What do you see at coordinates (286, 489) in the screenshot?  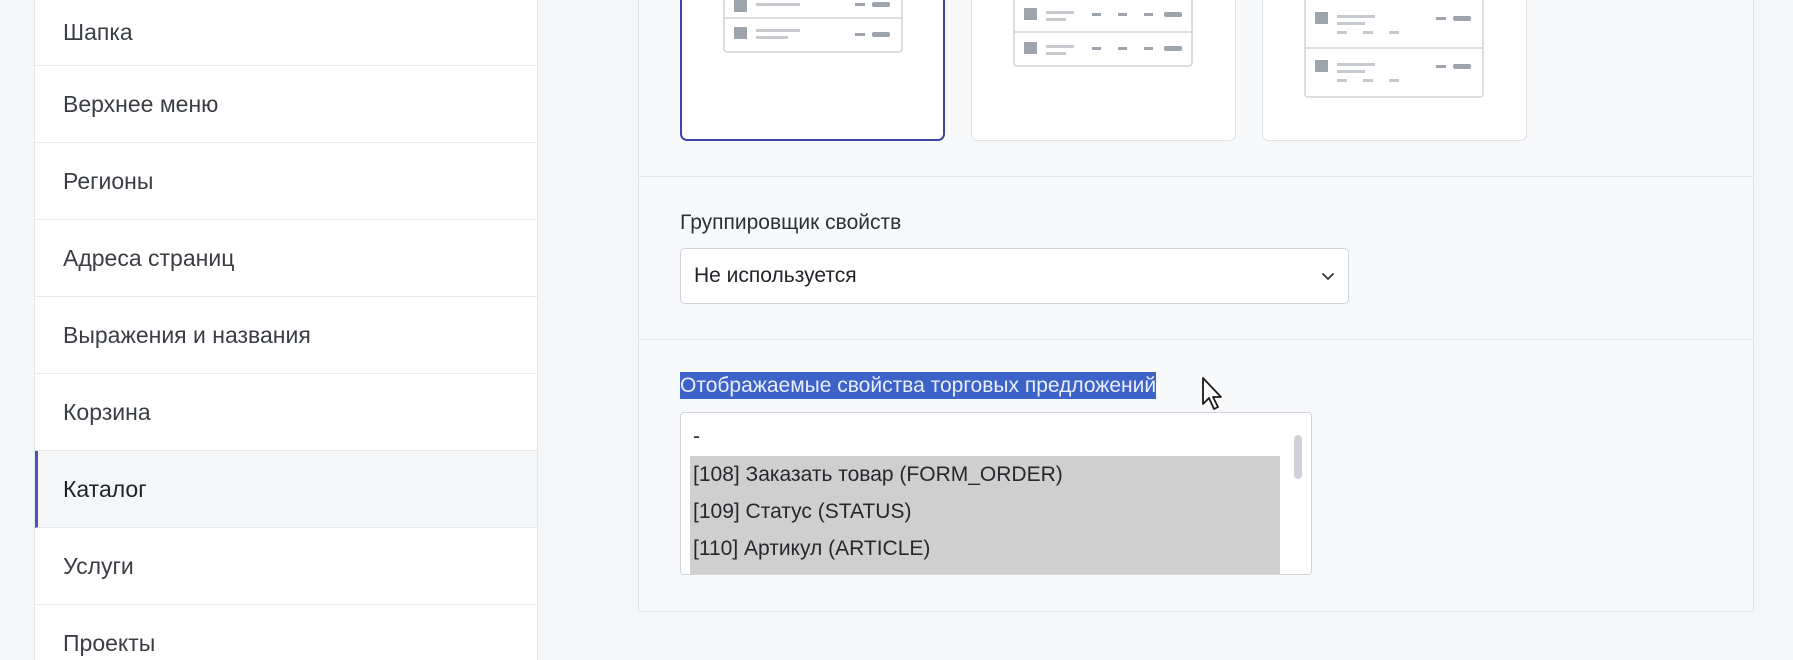 I see `sidebar-item-catalog: Каталог` at bounding box center [286, 489].